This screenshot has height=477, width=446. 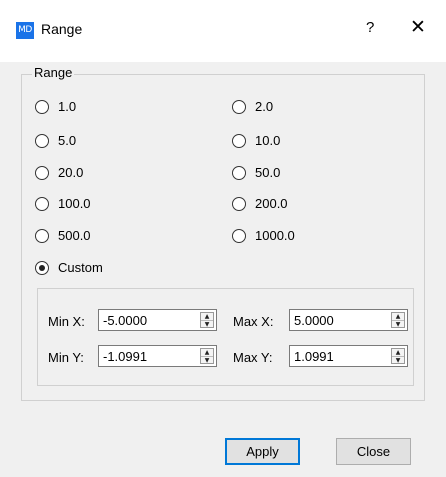 I want to click on min-y-spin-arrows: ▲ ▼, so click(x=207, y=356).